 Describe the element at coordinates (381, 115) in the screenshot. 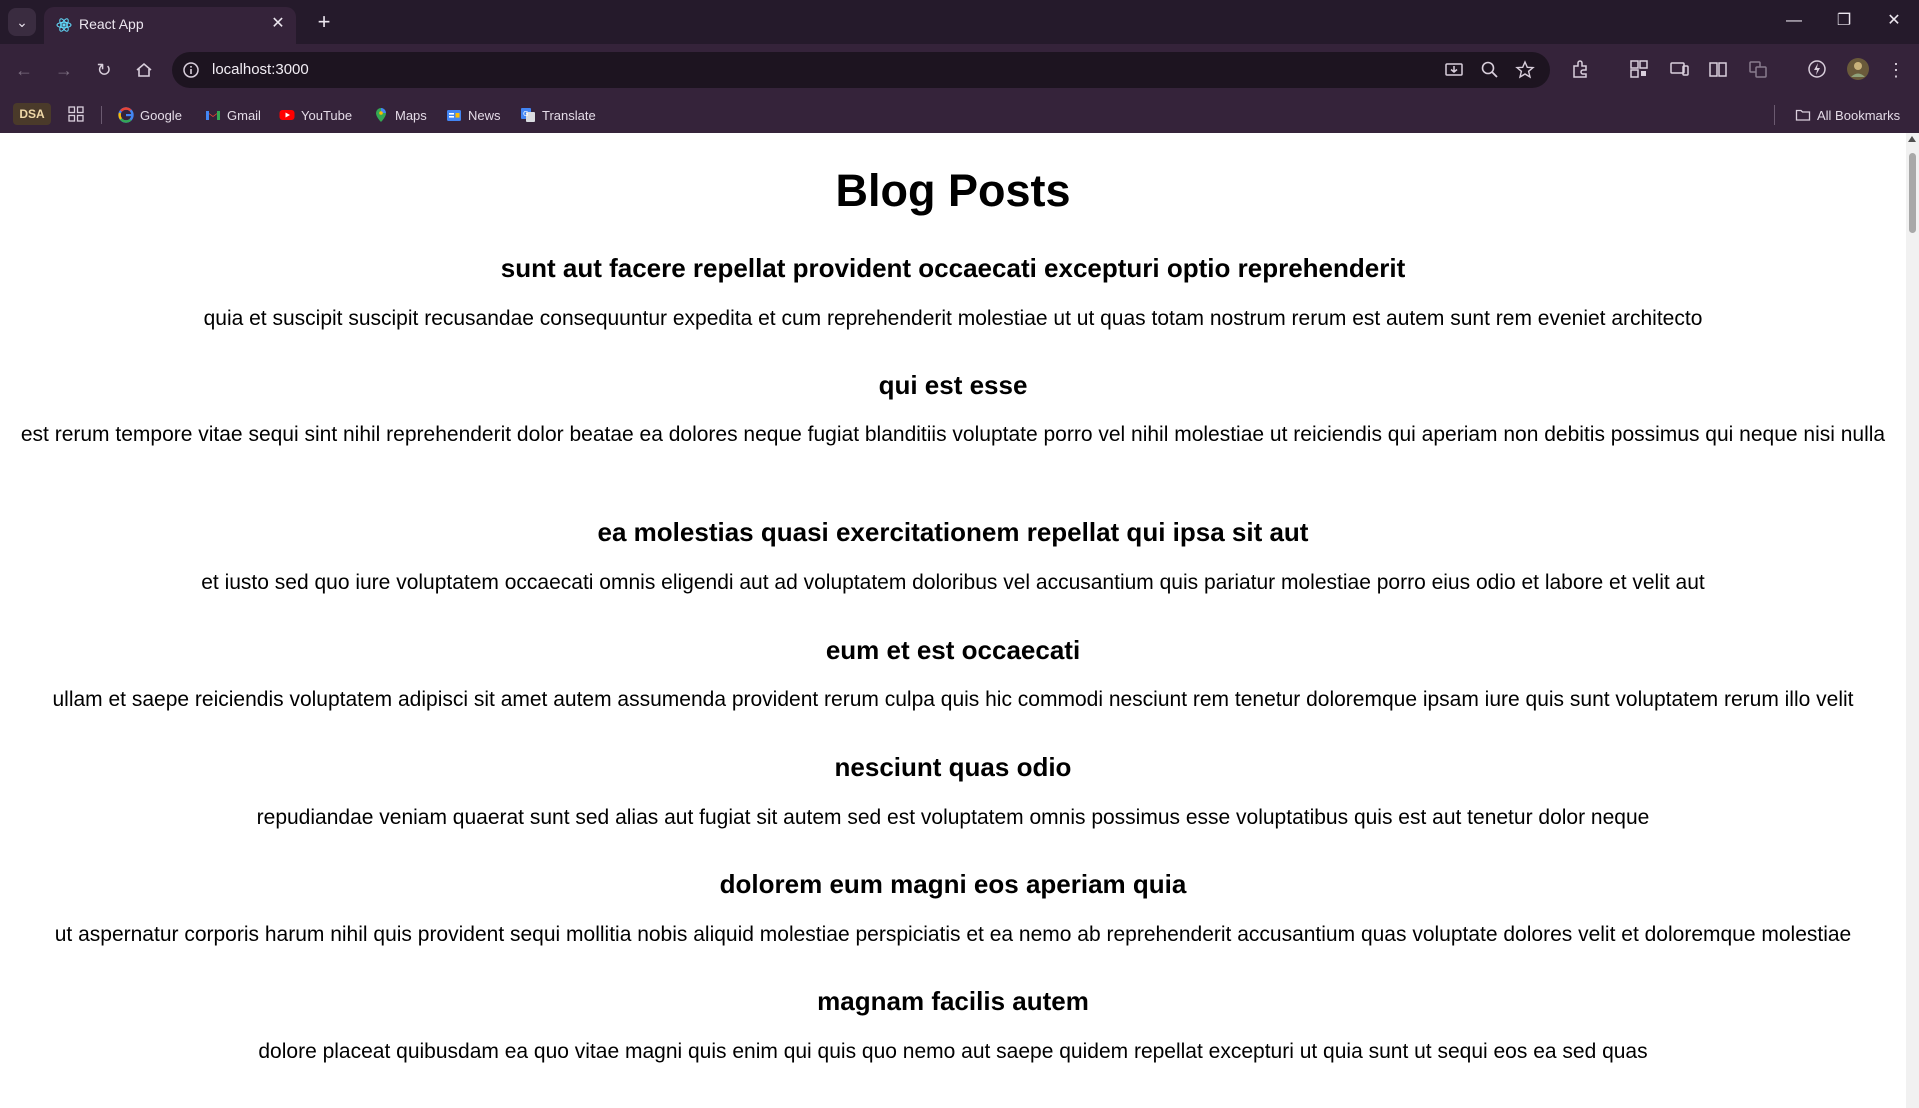

I see `maps-icon` at that location.